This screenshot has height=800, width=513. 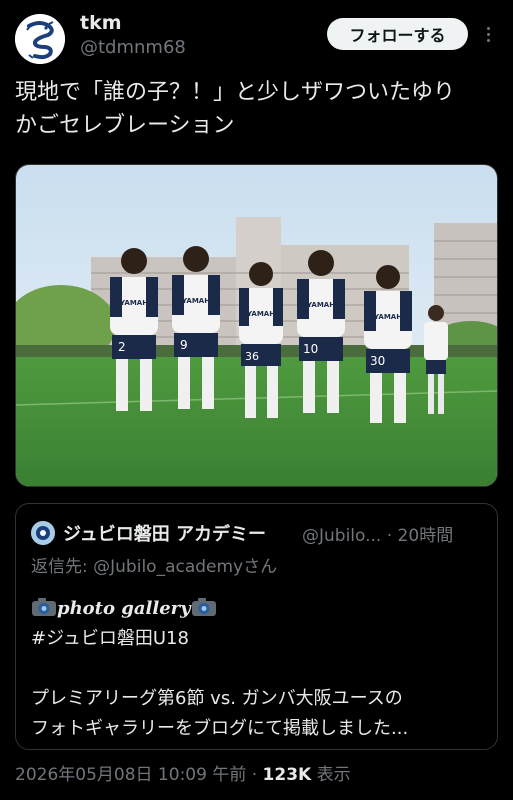 I want to click on view-count: 123K, so click(x=287, y=775).